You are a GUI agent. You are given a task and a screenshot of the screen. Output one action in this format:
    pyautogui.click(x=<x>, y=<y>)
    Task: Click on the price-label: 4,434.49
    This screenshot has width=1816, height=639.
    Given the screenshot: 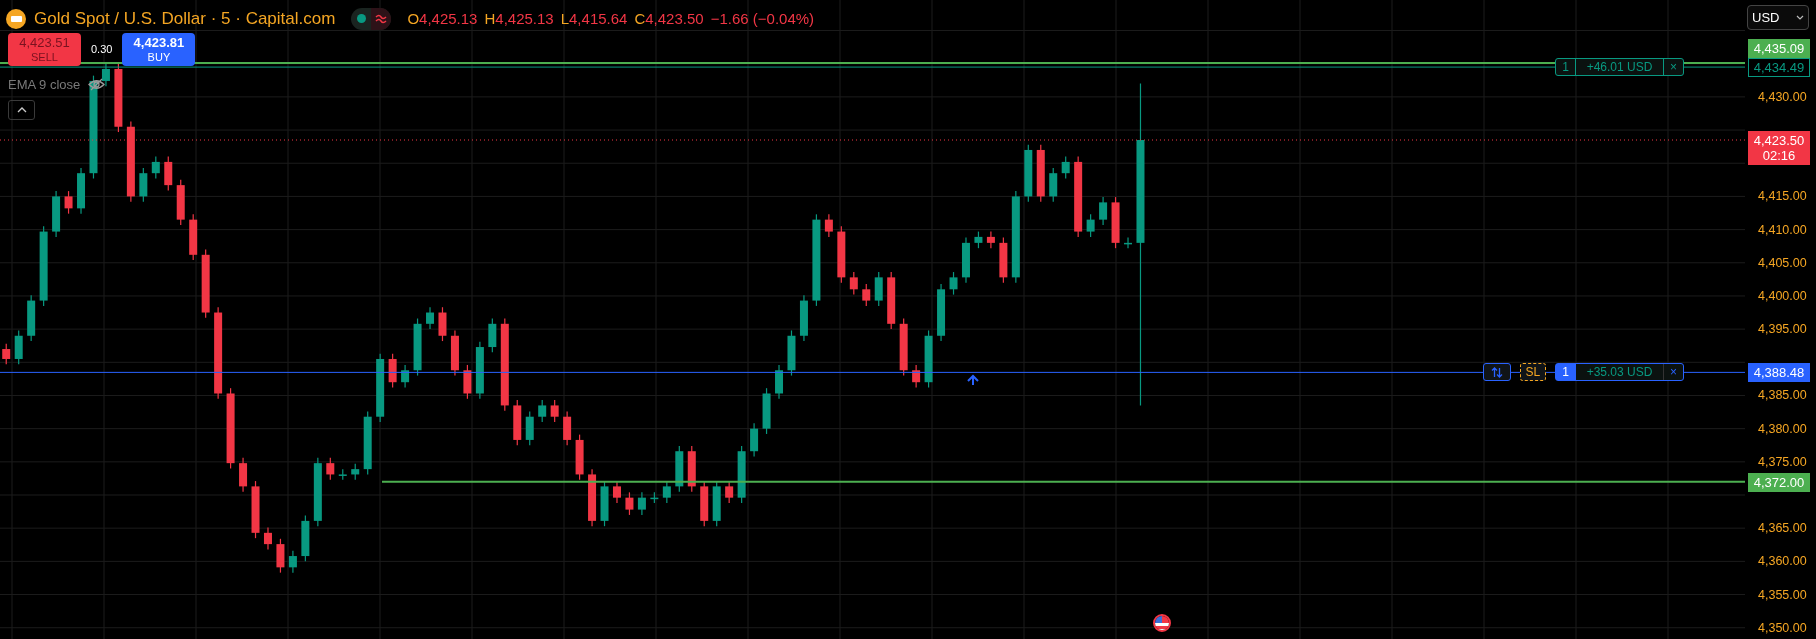 What is the action you would take?
    pyautogui.click(x=1779, y=68)
    